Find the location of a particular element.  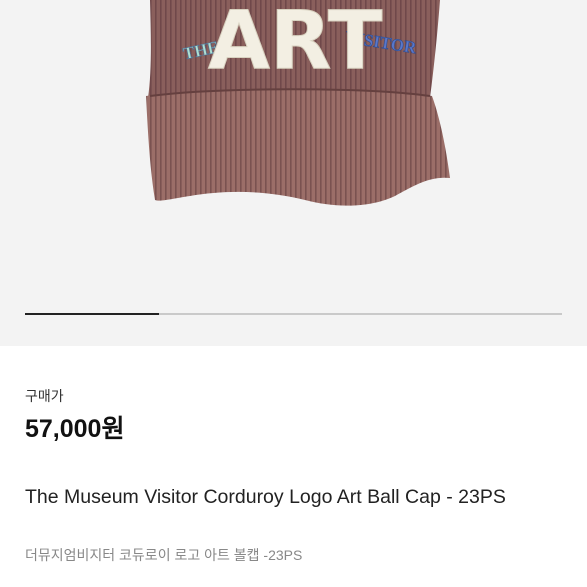

price-value: 57,000원 is located at coordinates (75, 429).